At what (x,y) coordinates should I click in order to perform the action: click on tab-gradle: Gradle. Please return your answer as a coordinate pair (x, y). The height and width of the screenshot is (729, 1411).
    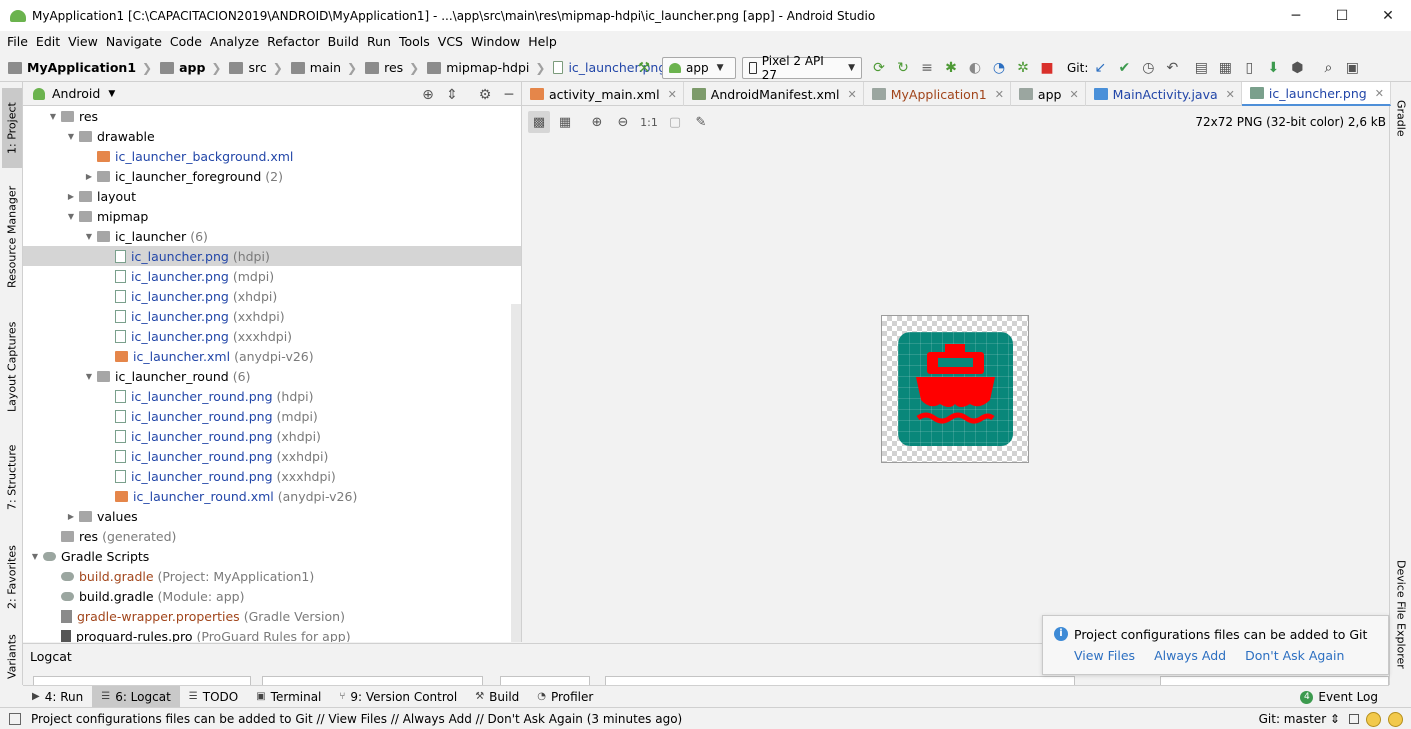
    Looking at the image, I should click on (1401, 118).